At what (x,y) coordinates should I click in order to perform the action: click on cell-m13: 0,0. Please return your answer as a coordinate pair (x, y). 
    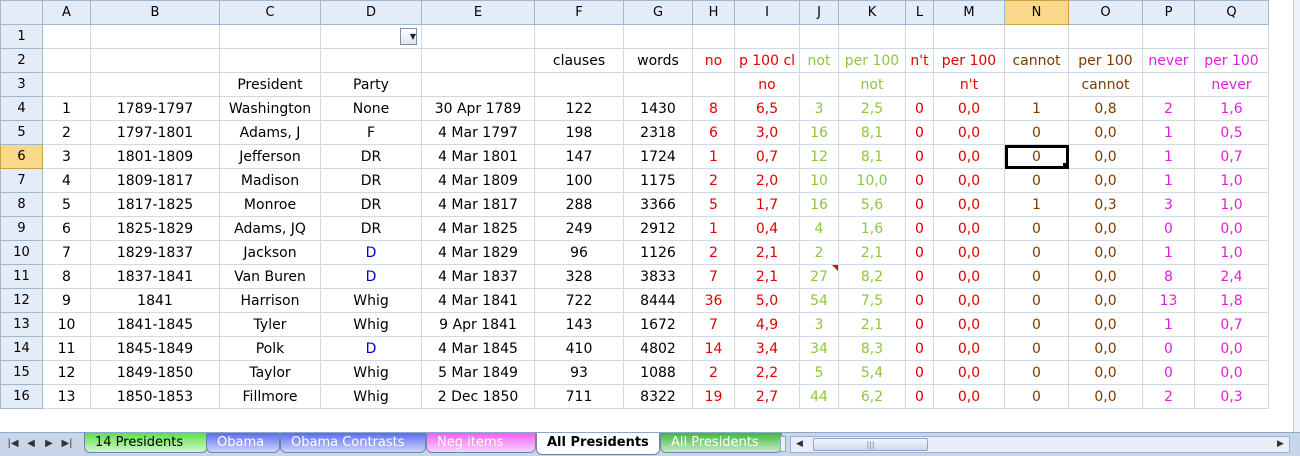
    Looking at the image, I should click on (969, 324).